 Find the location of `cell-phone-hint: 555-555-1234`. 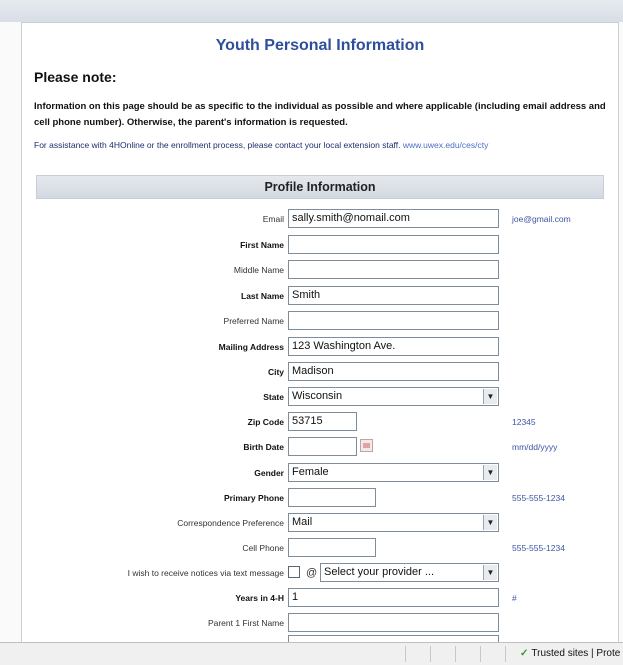

cell-phone-hint: 555-555-1234 is located at coordinates (538, 548).